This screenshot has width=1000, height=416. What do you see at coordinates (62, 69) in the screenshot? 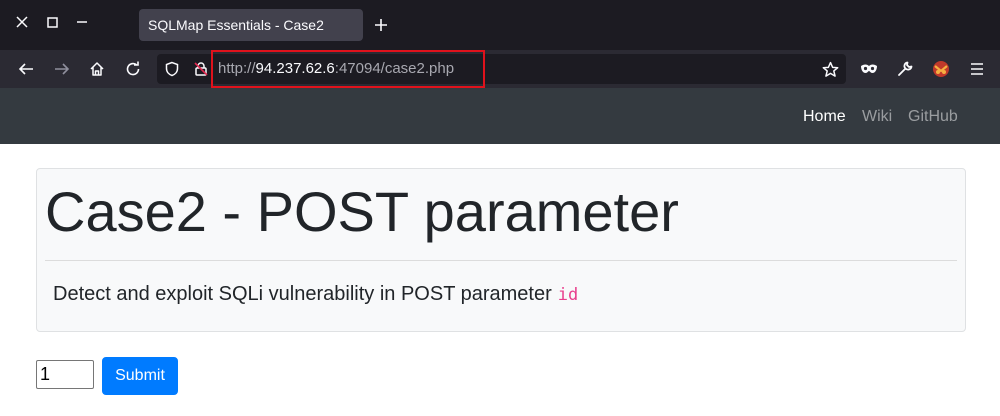
I see `forward-arrow-icon` at bounding box center [62, 69].